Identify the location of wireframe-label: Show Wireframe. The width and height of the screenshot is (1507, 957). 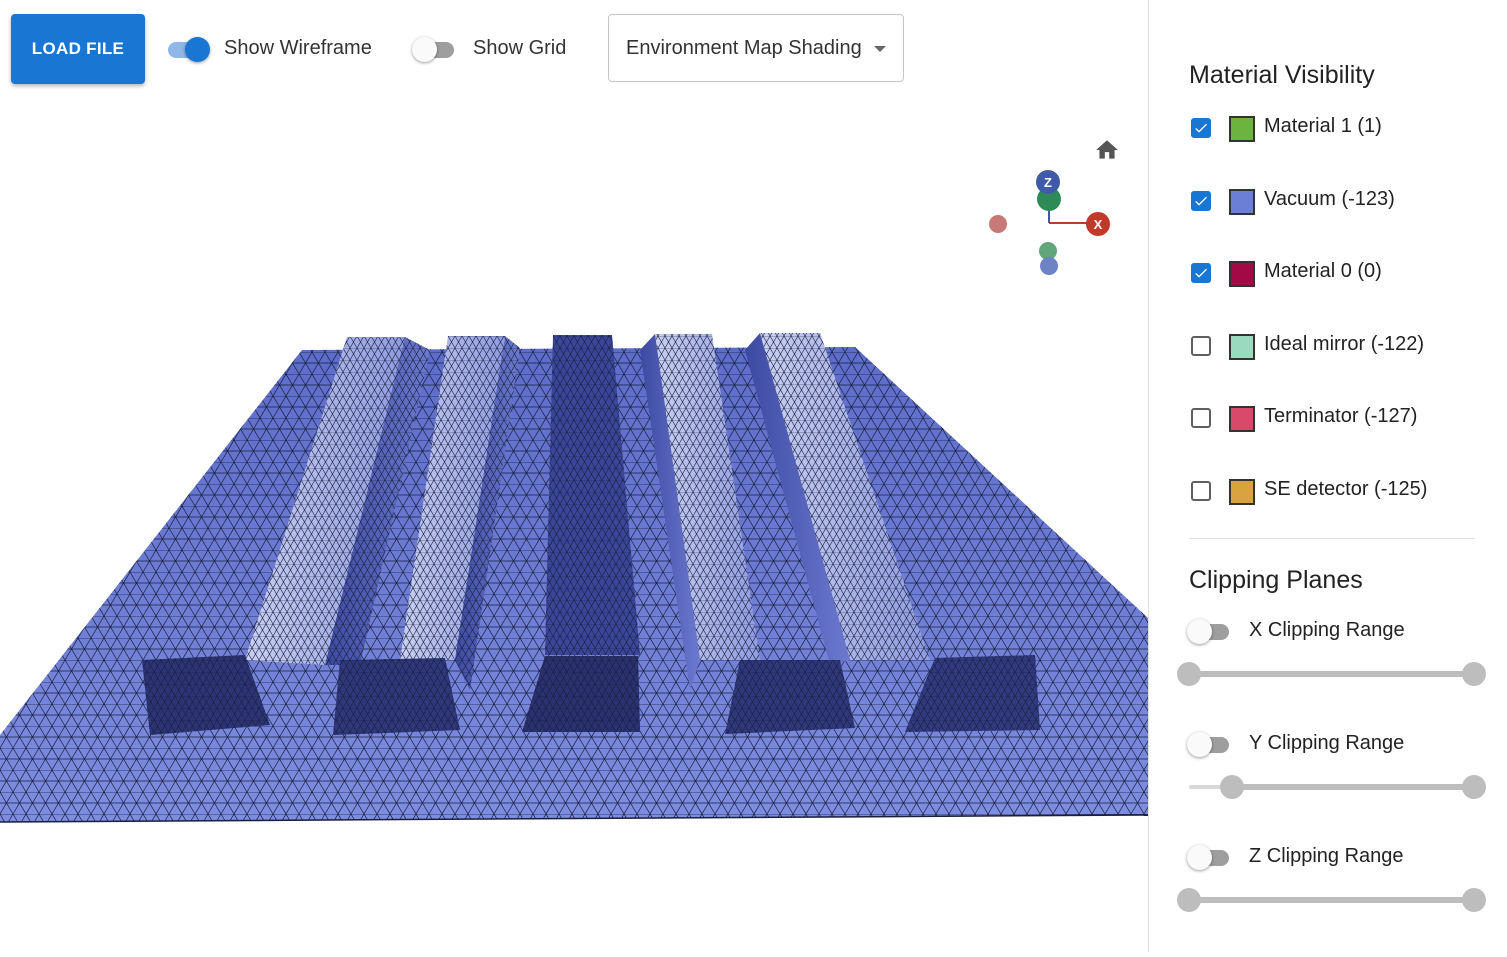
(298, 48).